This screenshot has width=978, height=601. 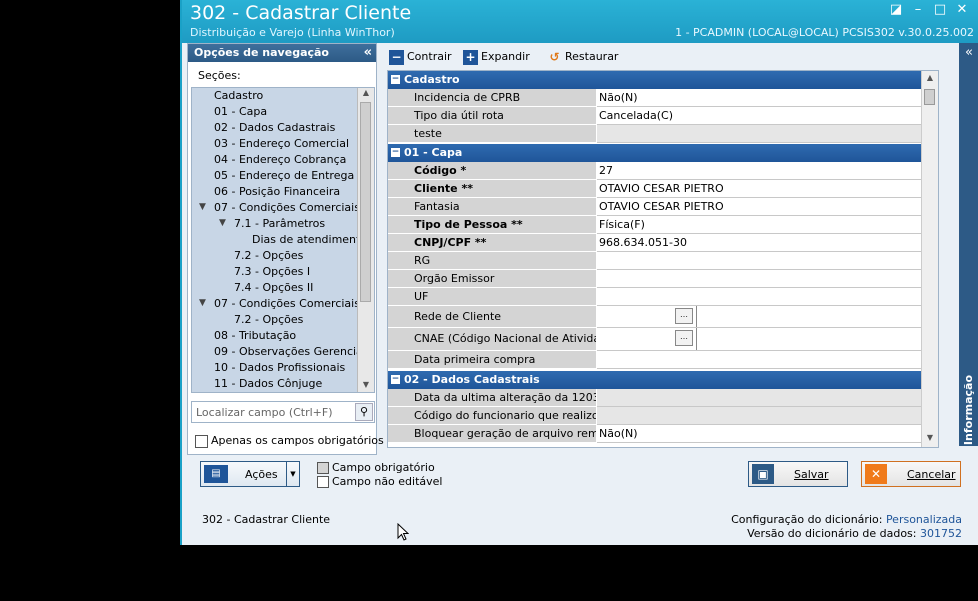 I want to click on grid-row: Fantasia OTAVIO CESAR PIETRO, so click(x=663, y=207).